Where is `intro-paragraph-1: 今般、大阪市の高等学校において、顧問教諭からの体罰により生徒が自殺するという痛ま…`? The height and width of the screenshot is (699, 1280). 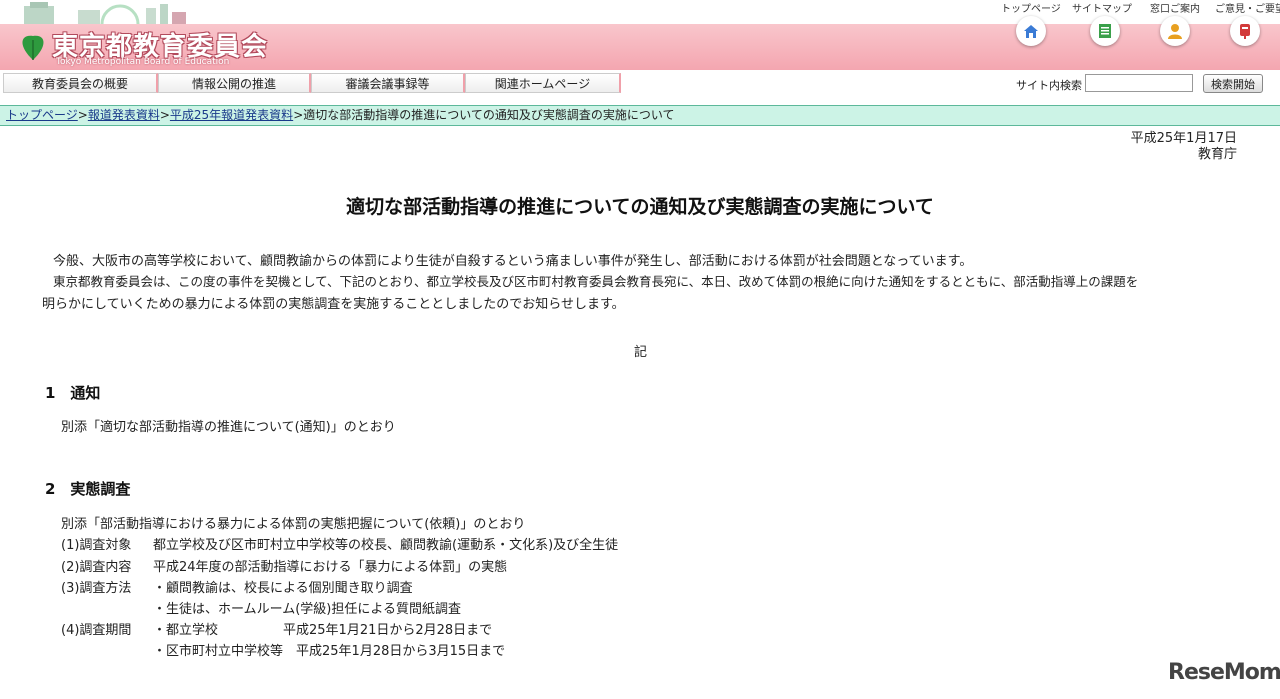
intro-paragraph-1: 今般、大阪市の高等学校において、顧問教諭からの体罰により生徒が自殺するという痛ま… is located at coordinates (513, 261).